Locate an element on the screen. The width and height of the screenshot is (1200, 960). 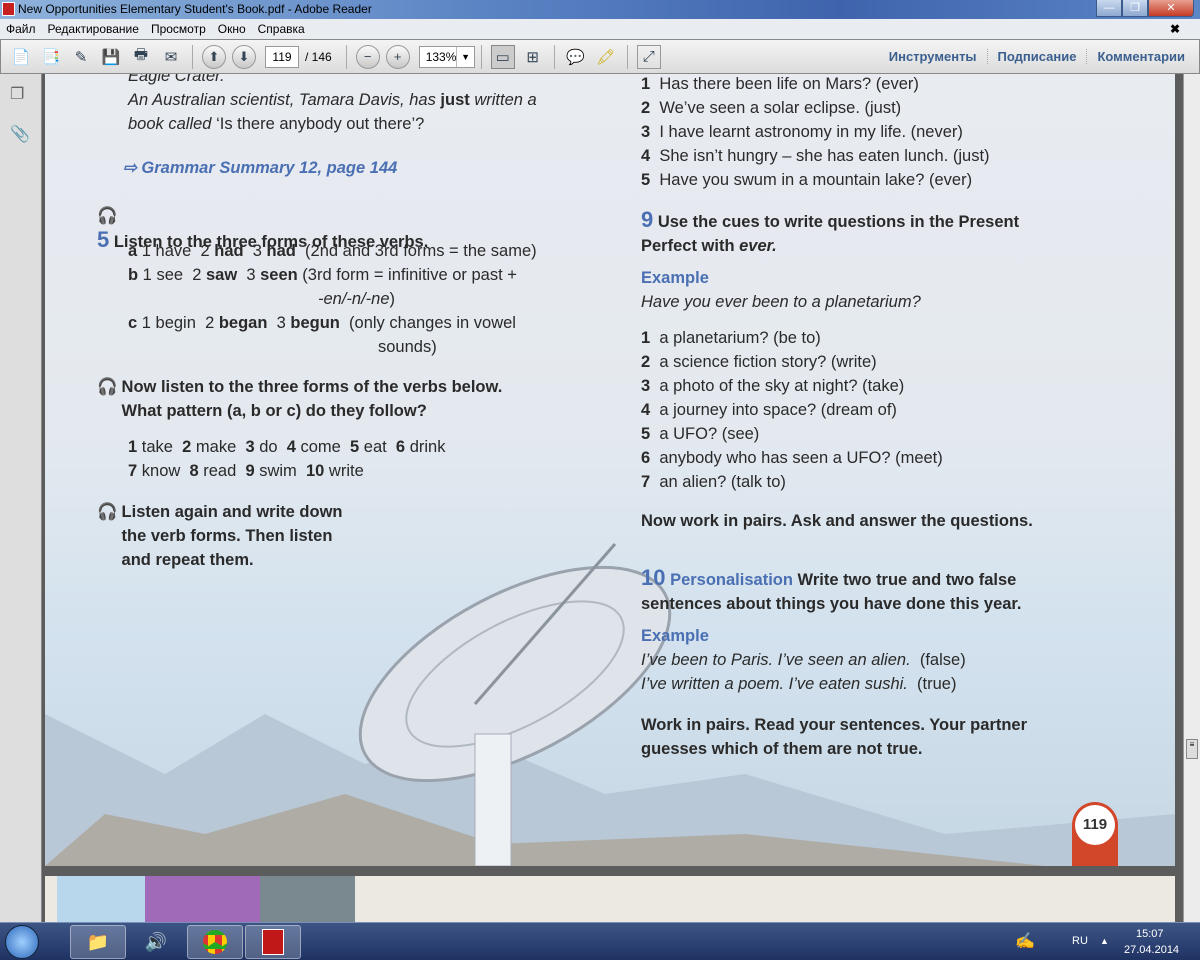
email-icon: ✉ is located at coordinates (171, 57).